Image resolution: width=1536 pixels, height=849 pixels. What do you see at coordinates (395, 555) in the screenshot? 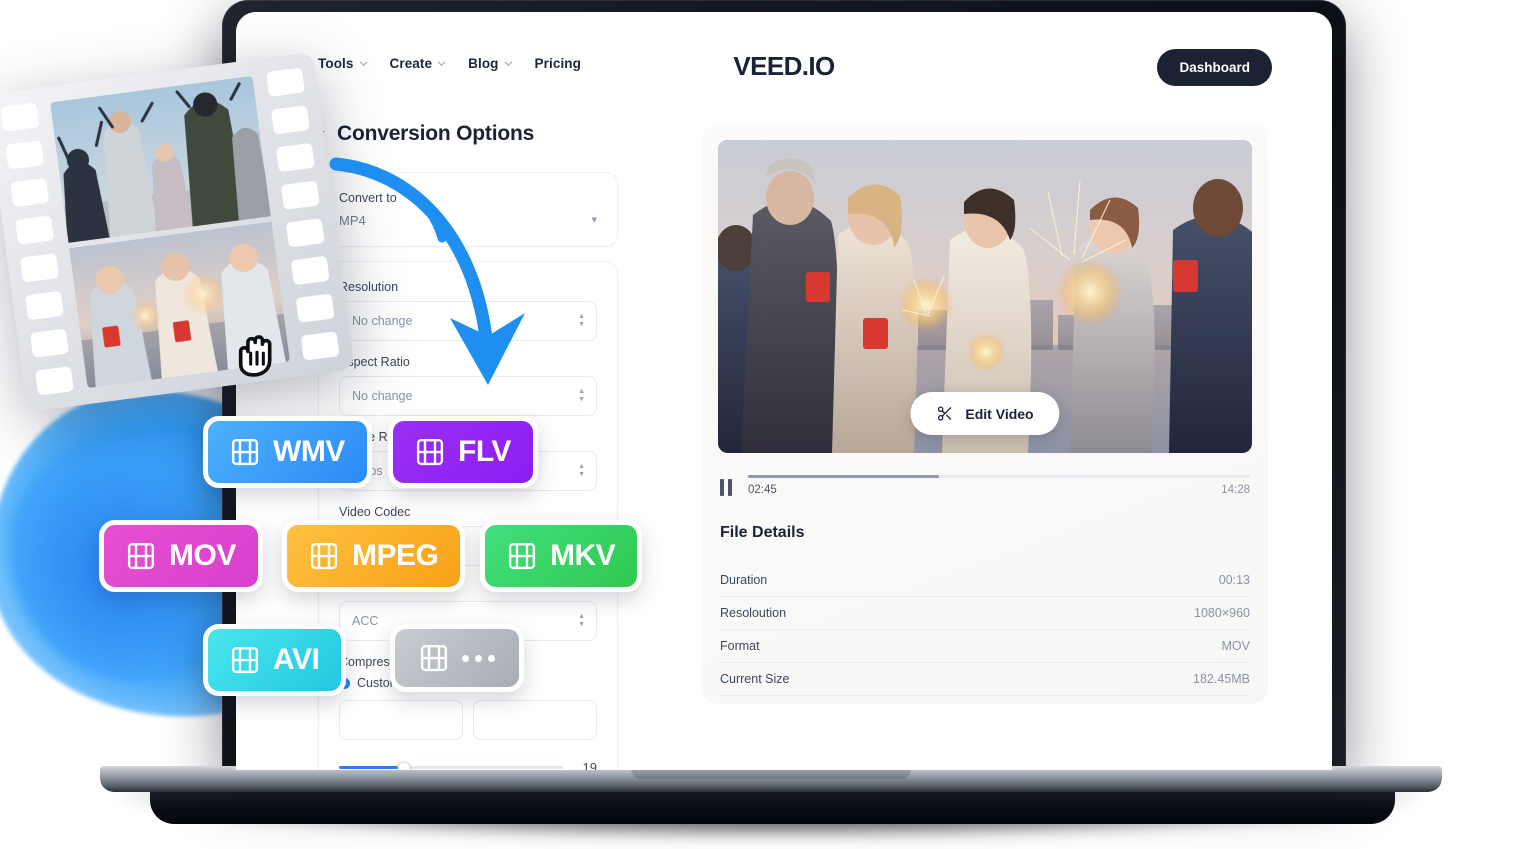
I see `format-badge-label: MPEG` at bounding box center [395, 555].